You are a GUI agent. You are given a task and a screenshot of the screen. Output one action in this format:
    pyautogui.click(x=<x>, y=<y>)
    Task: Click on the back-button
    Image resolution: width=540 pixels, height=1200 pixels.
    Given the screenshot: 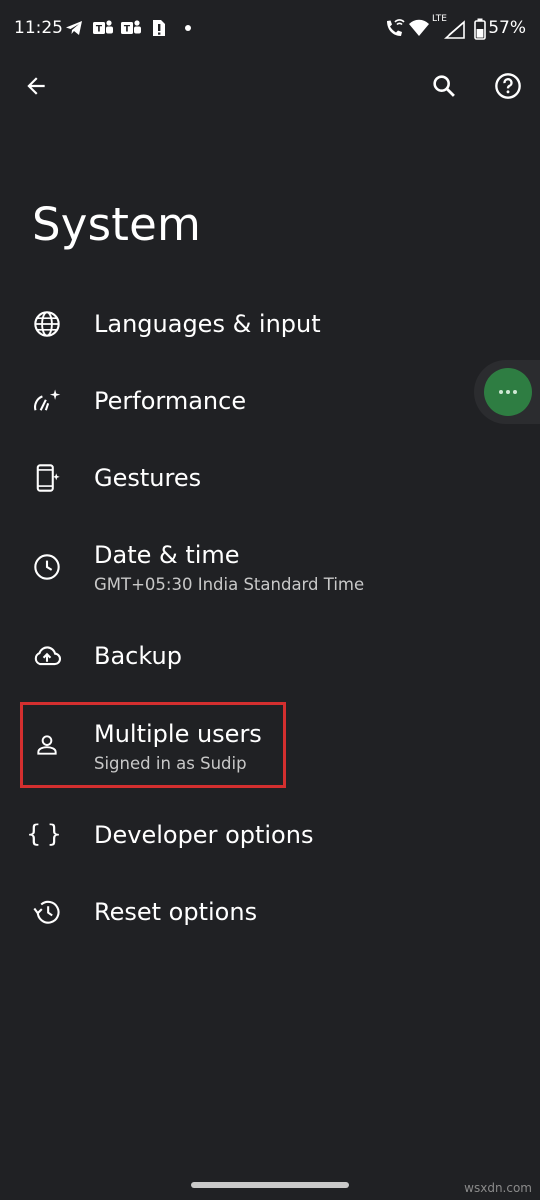 What is the action you would take?
    pyautogui.click(x=36, y=86)
    